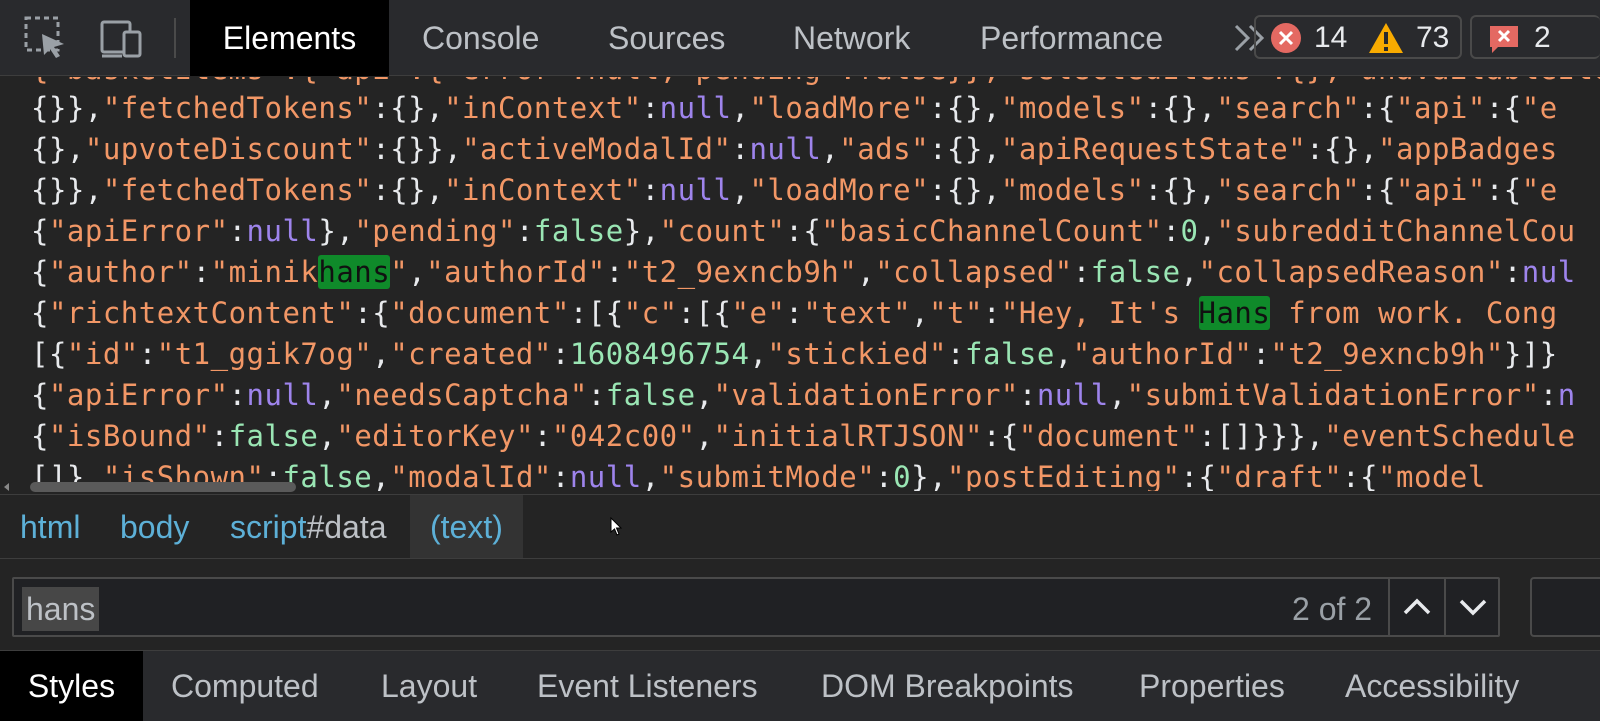 The height and width of the screenshot is (721, 1600). What do you see at coordinates (666, 38) in the screenshot?
I see `tab-sources: Sources` at bounding box center [666, 38].